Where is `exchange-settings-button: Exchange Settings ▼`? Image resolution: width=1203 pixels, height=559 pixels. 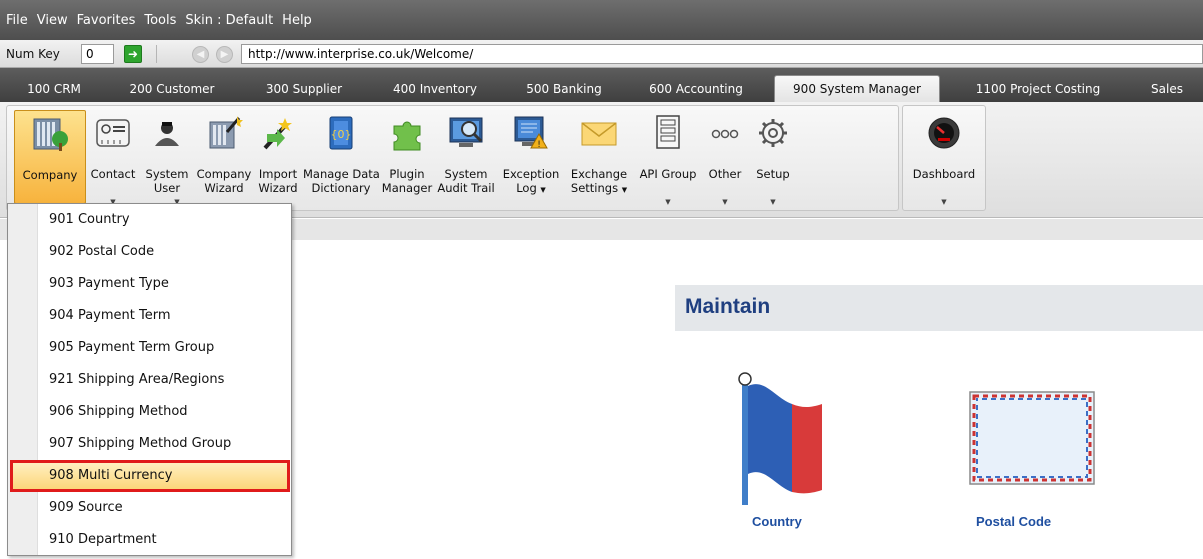 exchange-settings-button: Exchange Settings ▼ is located at coordinates (599, 157).